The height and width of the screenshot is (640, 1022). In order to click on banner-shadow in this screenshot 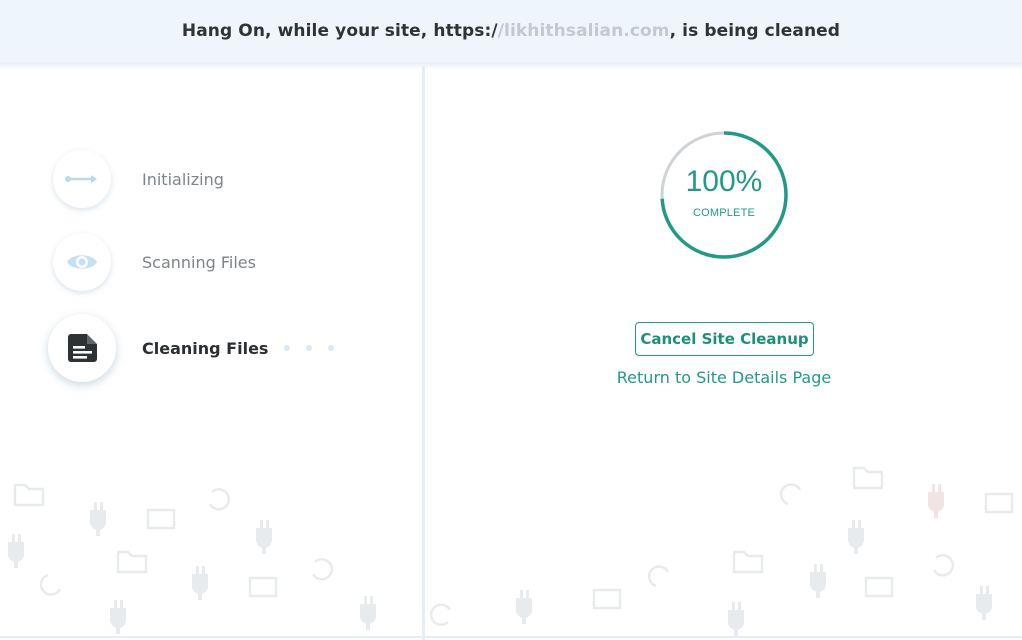, I will do `click(511, 66)`.